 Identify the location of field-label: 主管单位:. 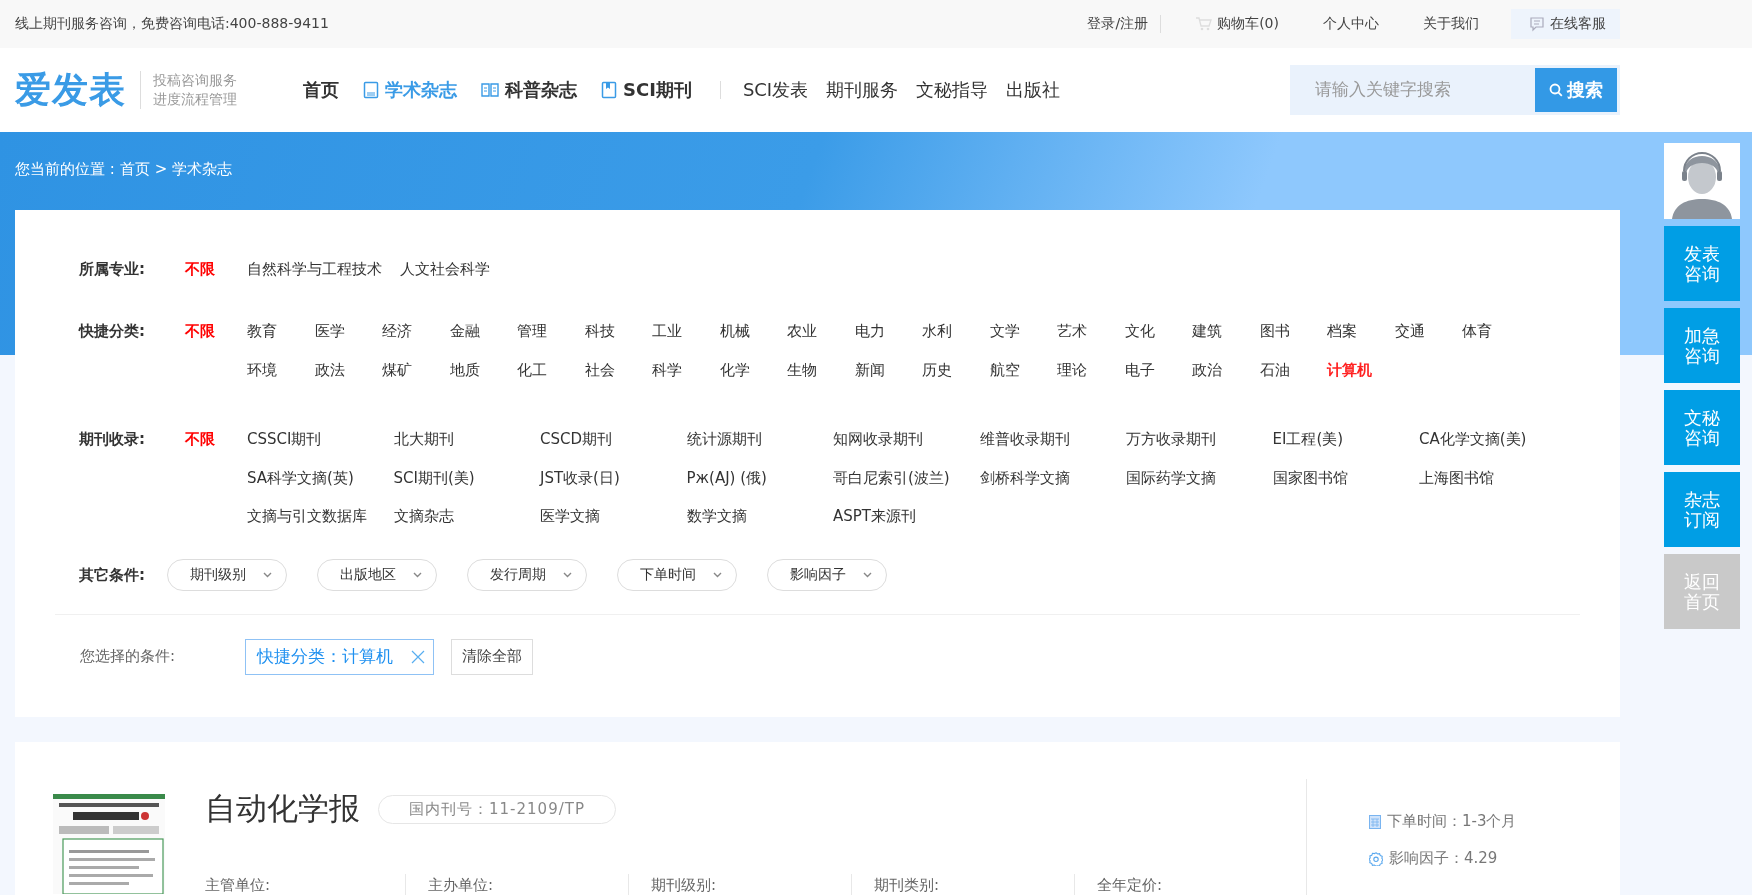
(238, 885).